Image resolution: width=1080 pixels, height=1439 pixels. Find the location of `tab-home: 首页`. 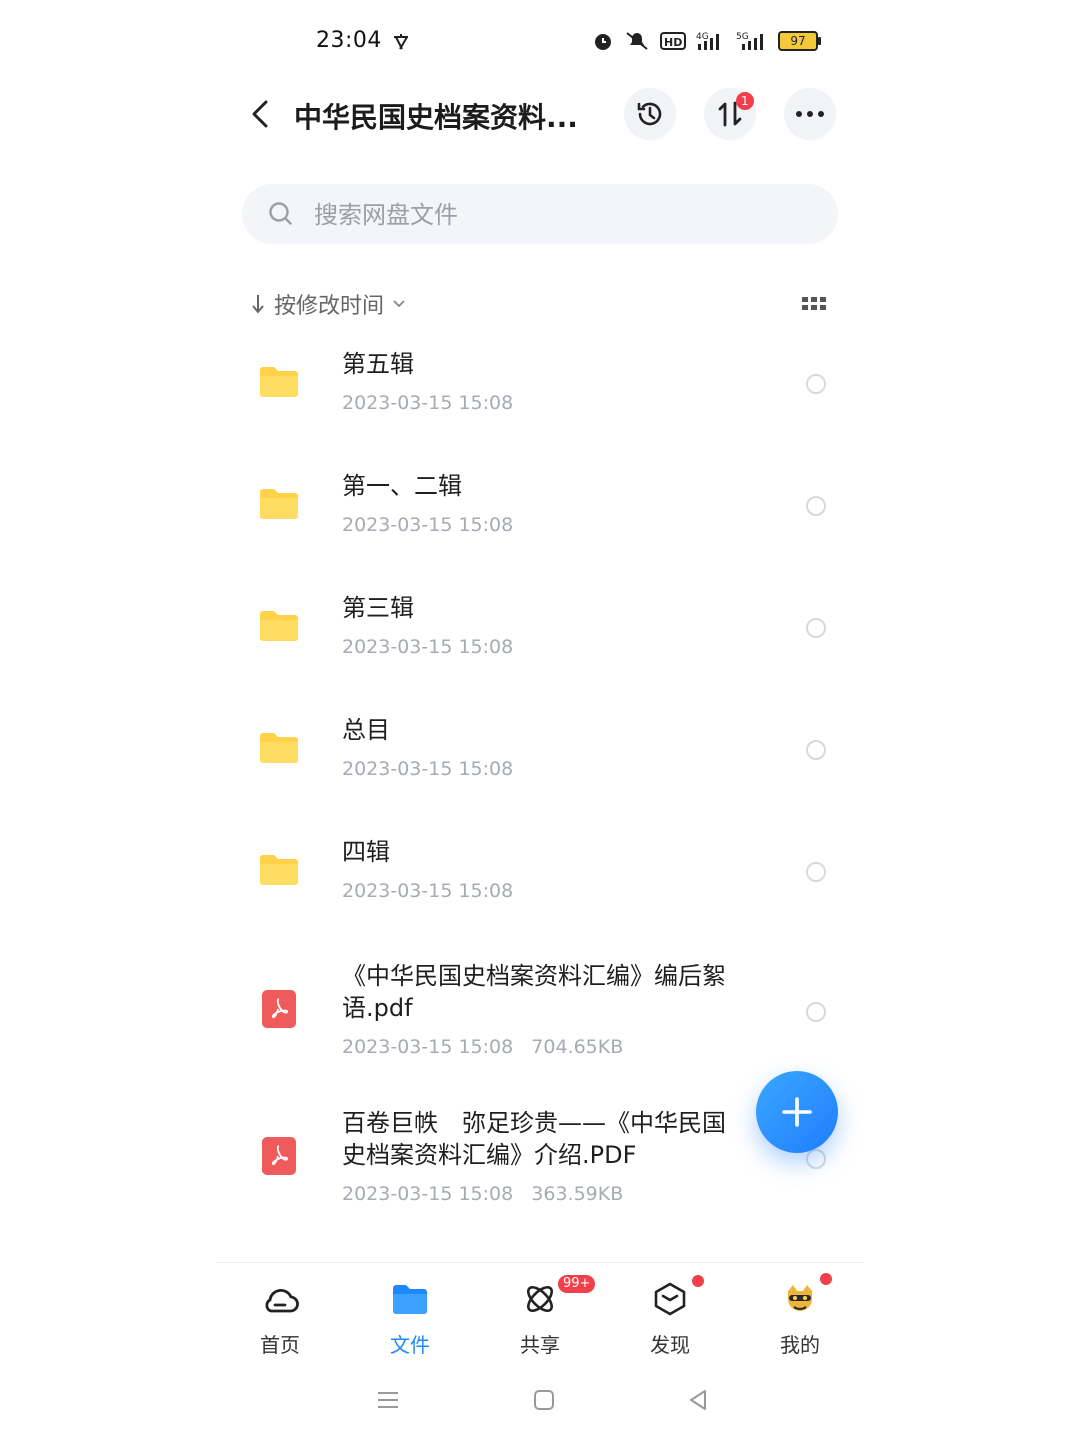

tab-home: 首页 is located at coordinates (280, 1319).